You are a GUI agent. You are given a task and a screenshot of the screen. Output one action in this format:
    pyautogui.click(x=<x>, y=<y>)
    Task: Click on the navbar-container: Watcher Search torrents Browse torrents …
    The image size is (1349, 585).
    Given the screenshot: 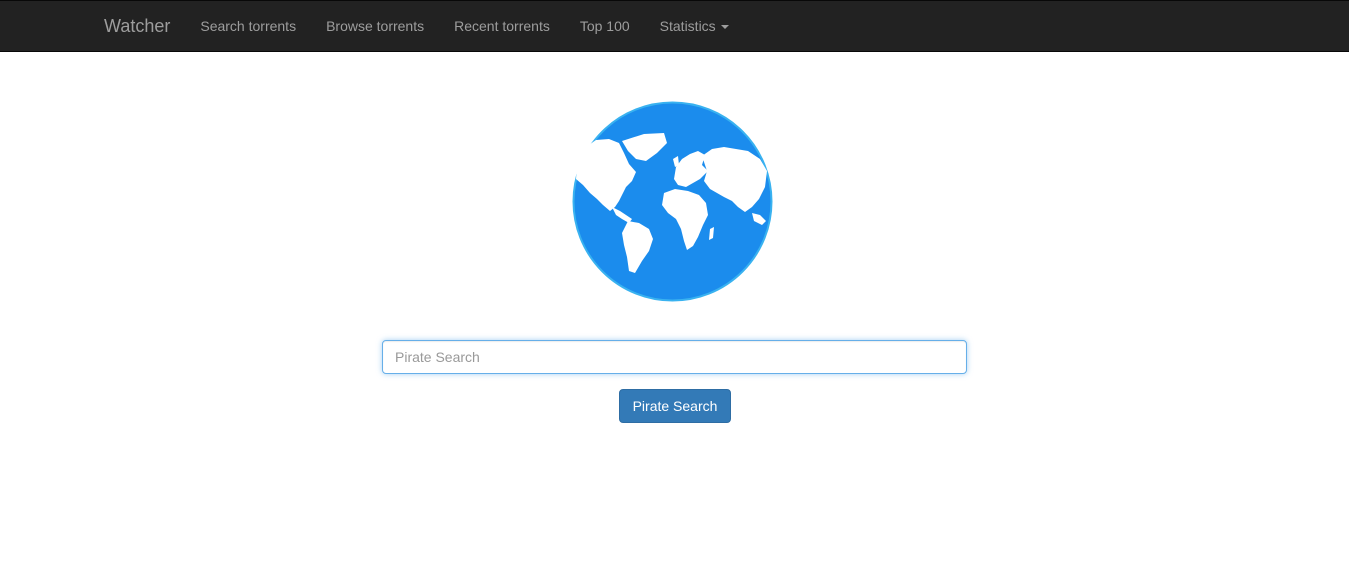 What is the action you would take?
    pyautogui.click(x=416, y=26)
    